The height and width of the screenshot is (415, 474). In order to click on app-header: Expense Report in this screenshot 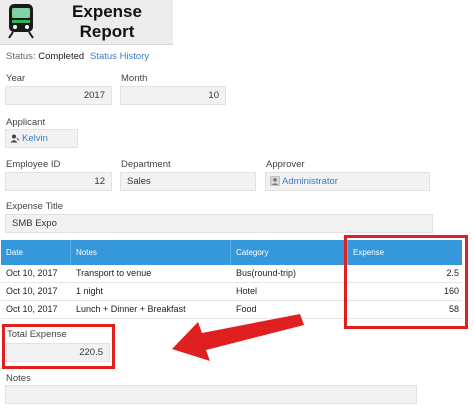, I will do `click(86, 22)`.